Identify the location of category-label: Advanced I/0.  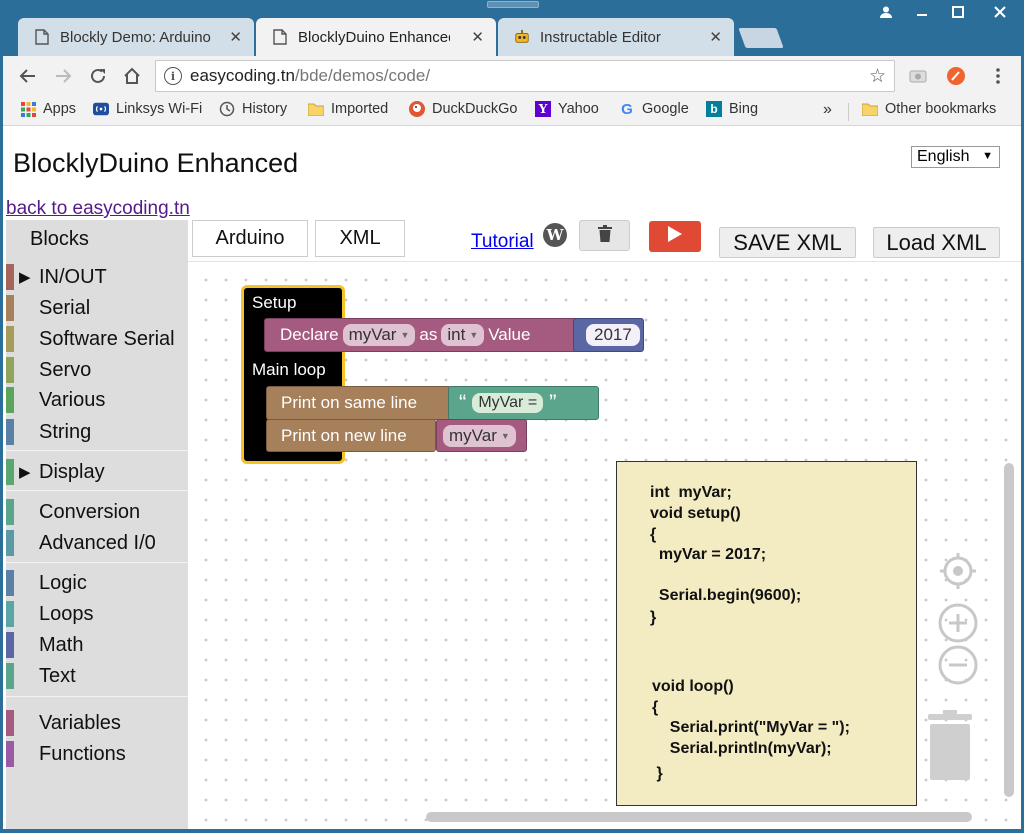
(97, 542).